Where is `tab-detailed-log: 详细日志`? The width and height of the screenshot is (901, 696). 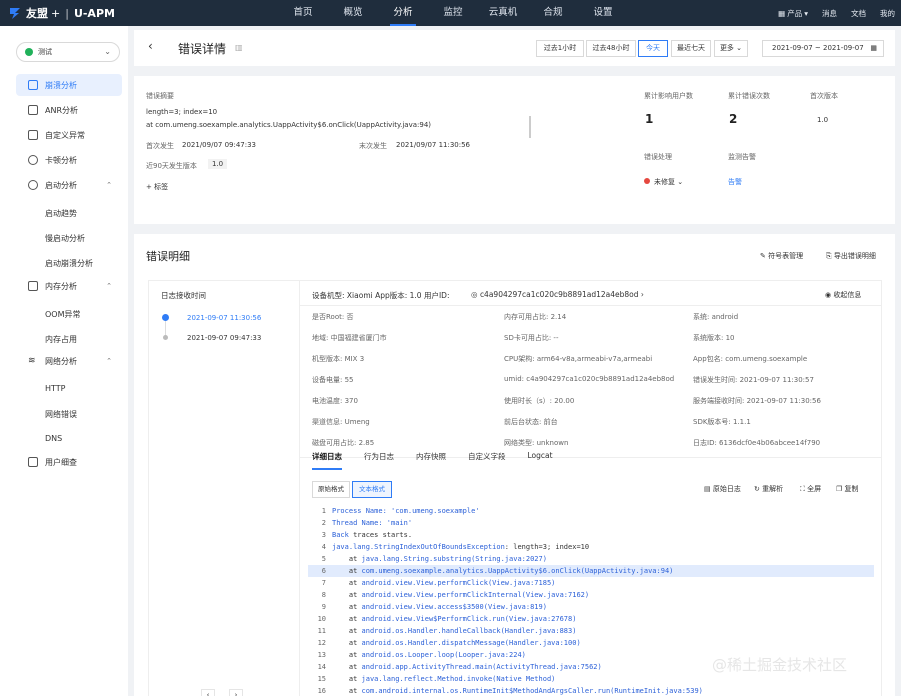
tab-detailed-log: 详细日志 is located at coordinates (327, 460).